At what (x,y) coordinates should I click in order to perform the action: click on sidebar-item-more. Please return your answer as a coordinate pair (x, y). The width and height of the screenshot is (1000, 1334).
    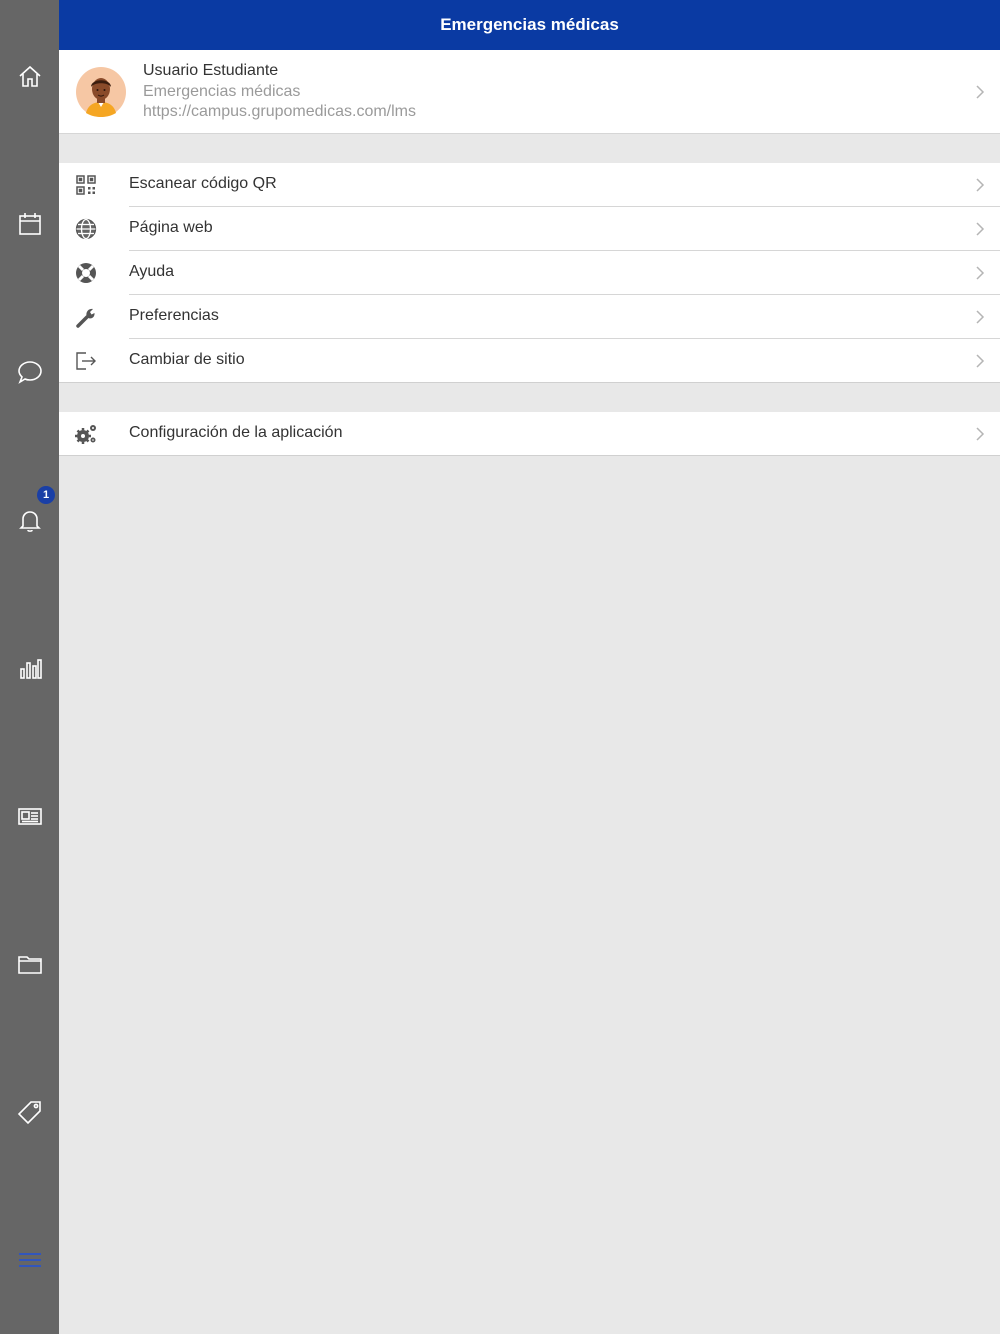
    Looking at the image, I should click on (29, 1260).